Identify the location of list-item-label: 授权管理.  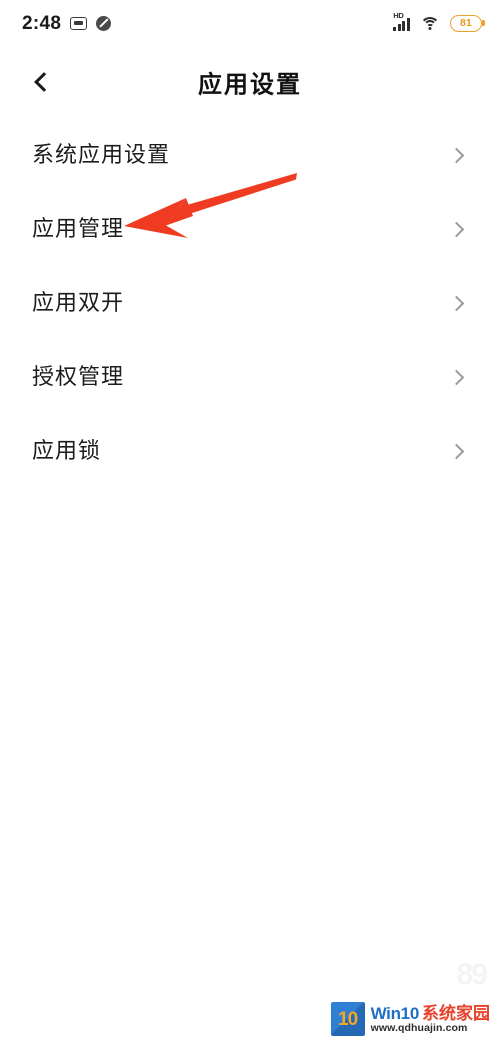
(78, 376).